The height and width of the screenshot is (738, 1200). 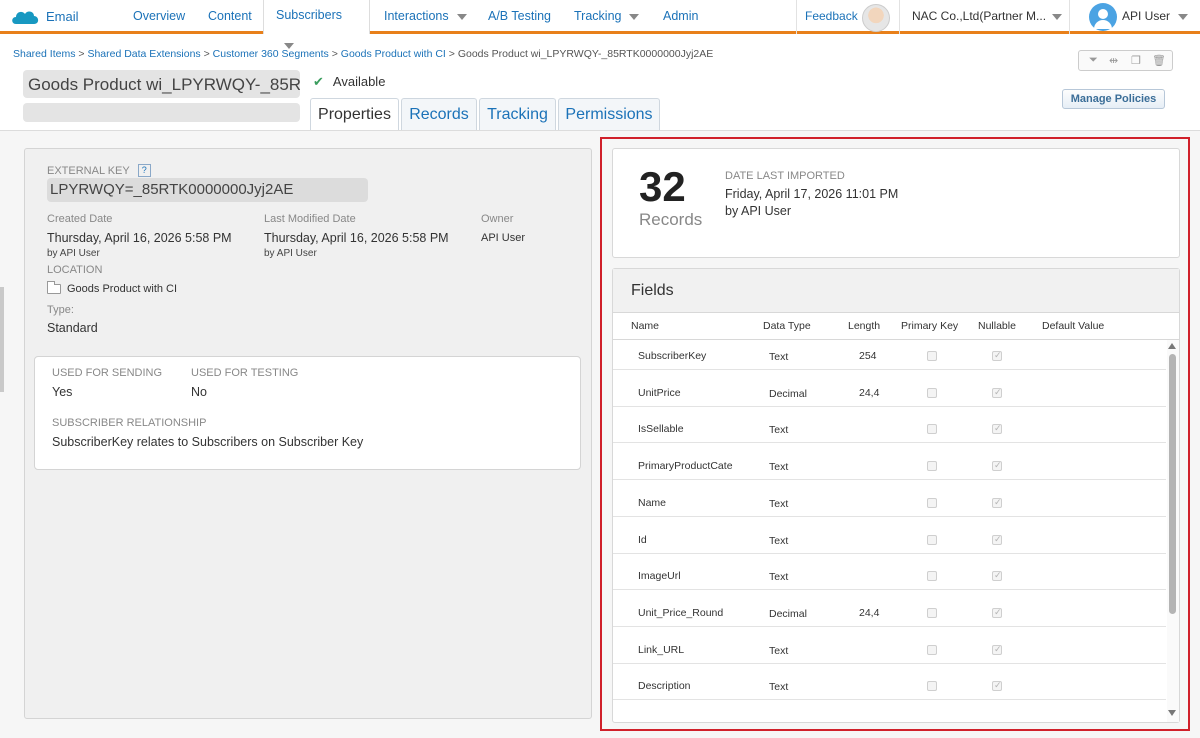 I want to click on side-handle, so click(x=2, y=339).